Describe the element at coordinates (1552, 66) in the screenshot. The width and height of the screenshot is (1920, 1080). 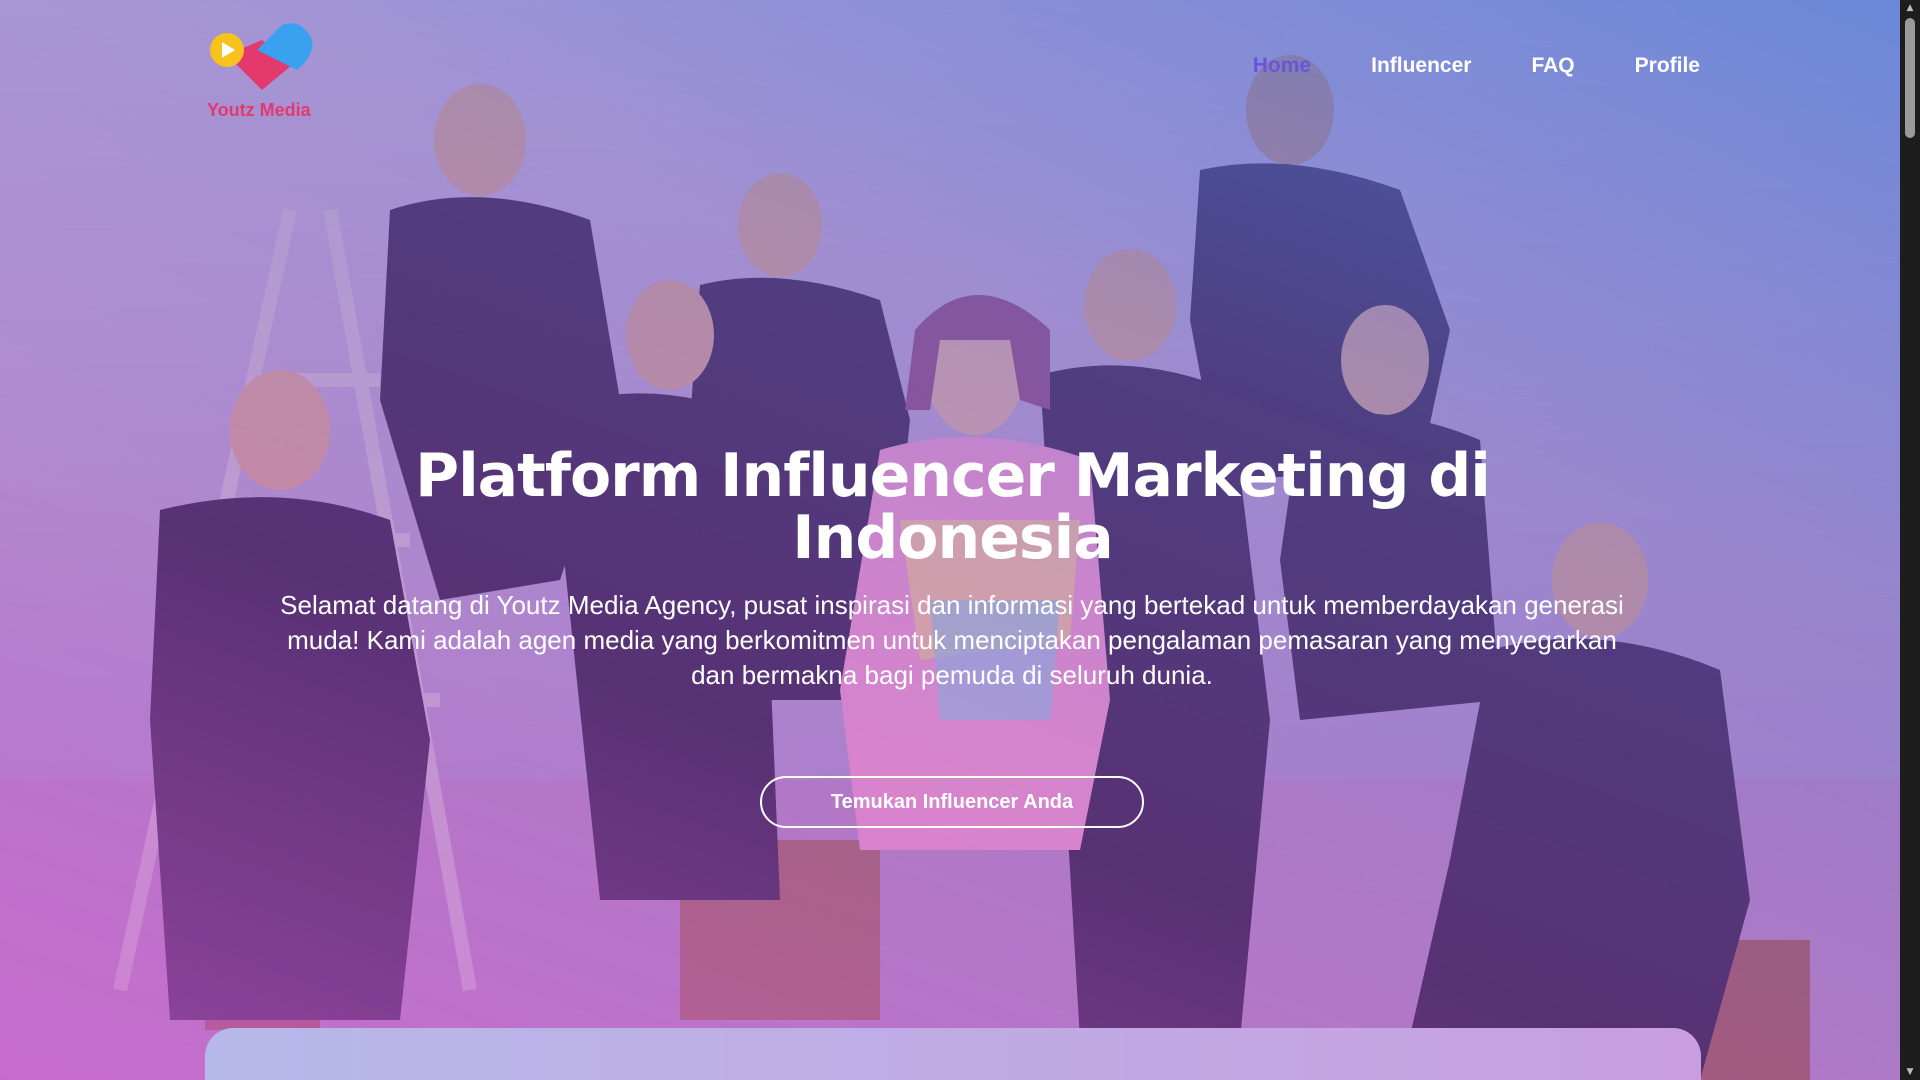
I see `nav-faq: FAQ` at that location.